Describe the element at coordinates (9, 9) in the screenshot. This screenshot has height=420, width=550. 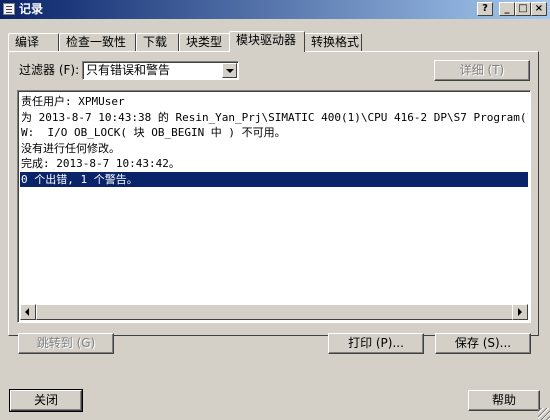
I see `log-window-icon` at that location.